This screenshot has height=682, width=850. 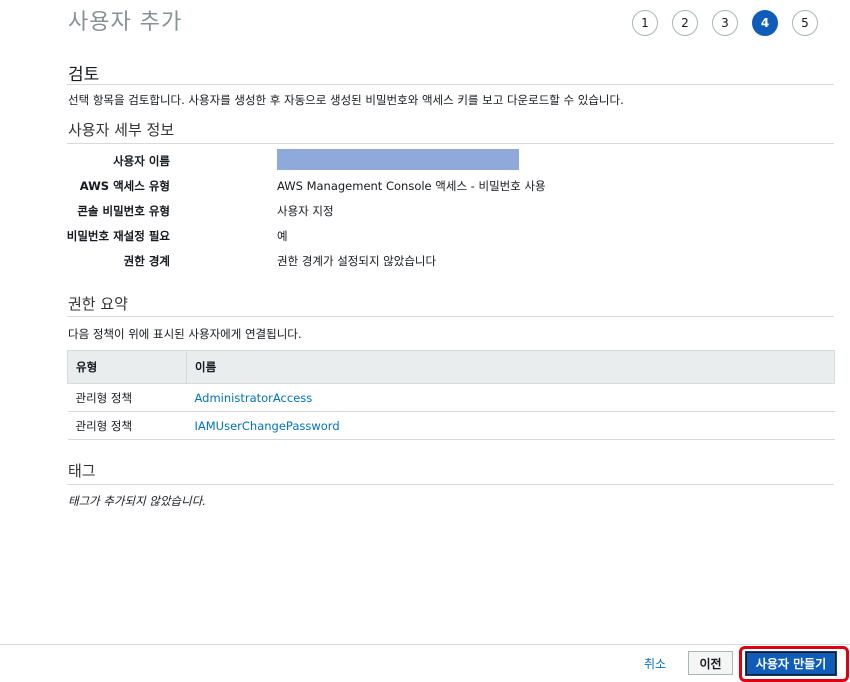 What do you see at coordinates (791, 663) in the screenshot?
I see `create-user-button: 사용자 만들기` at bounding box center [791, 663].